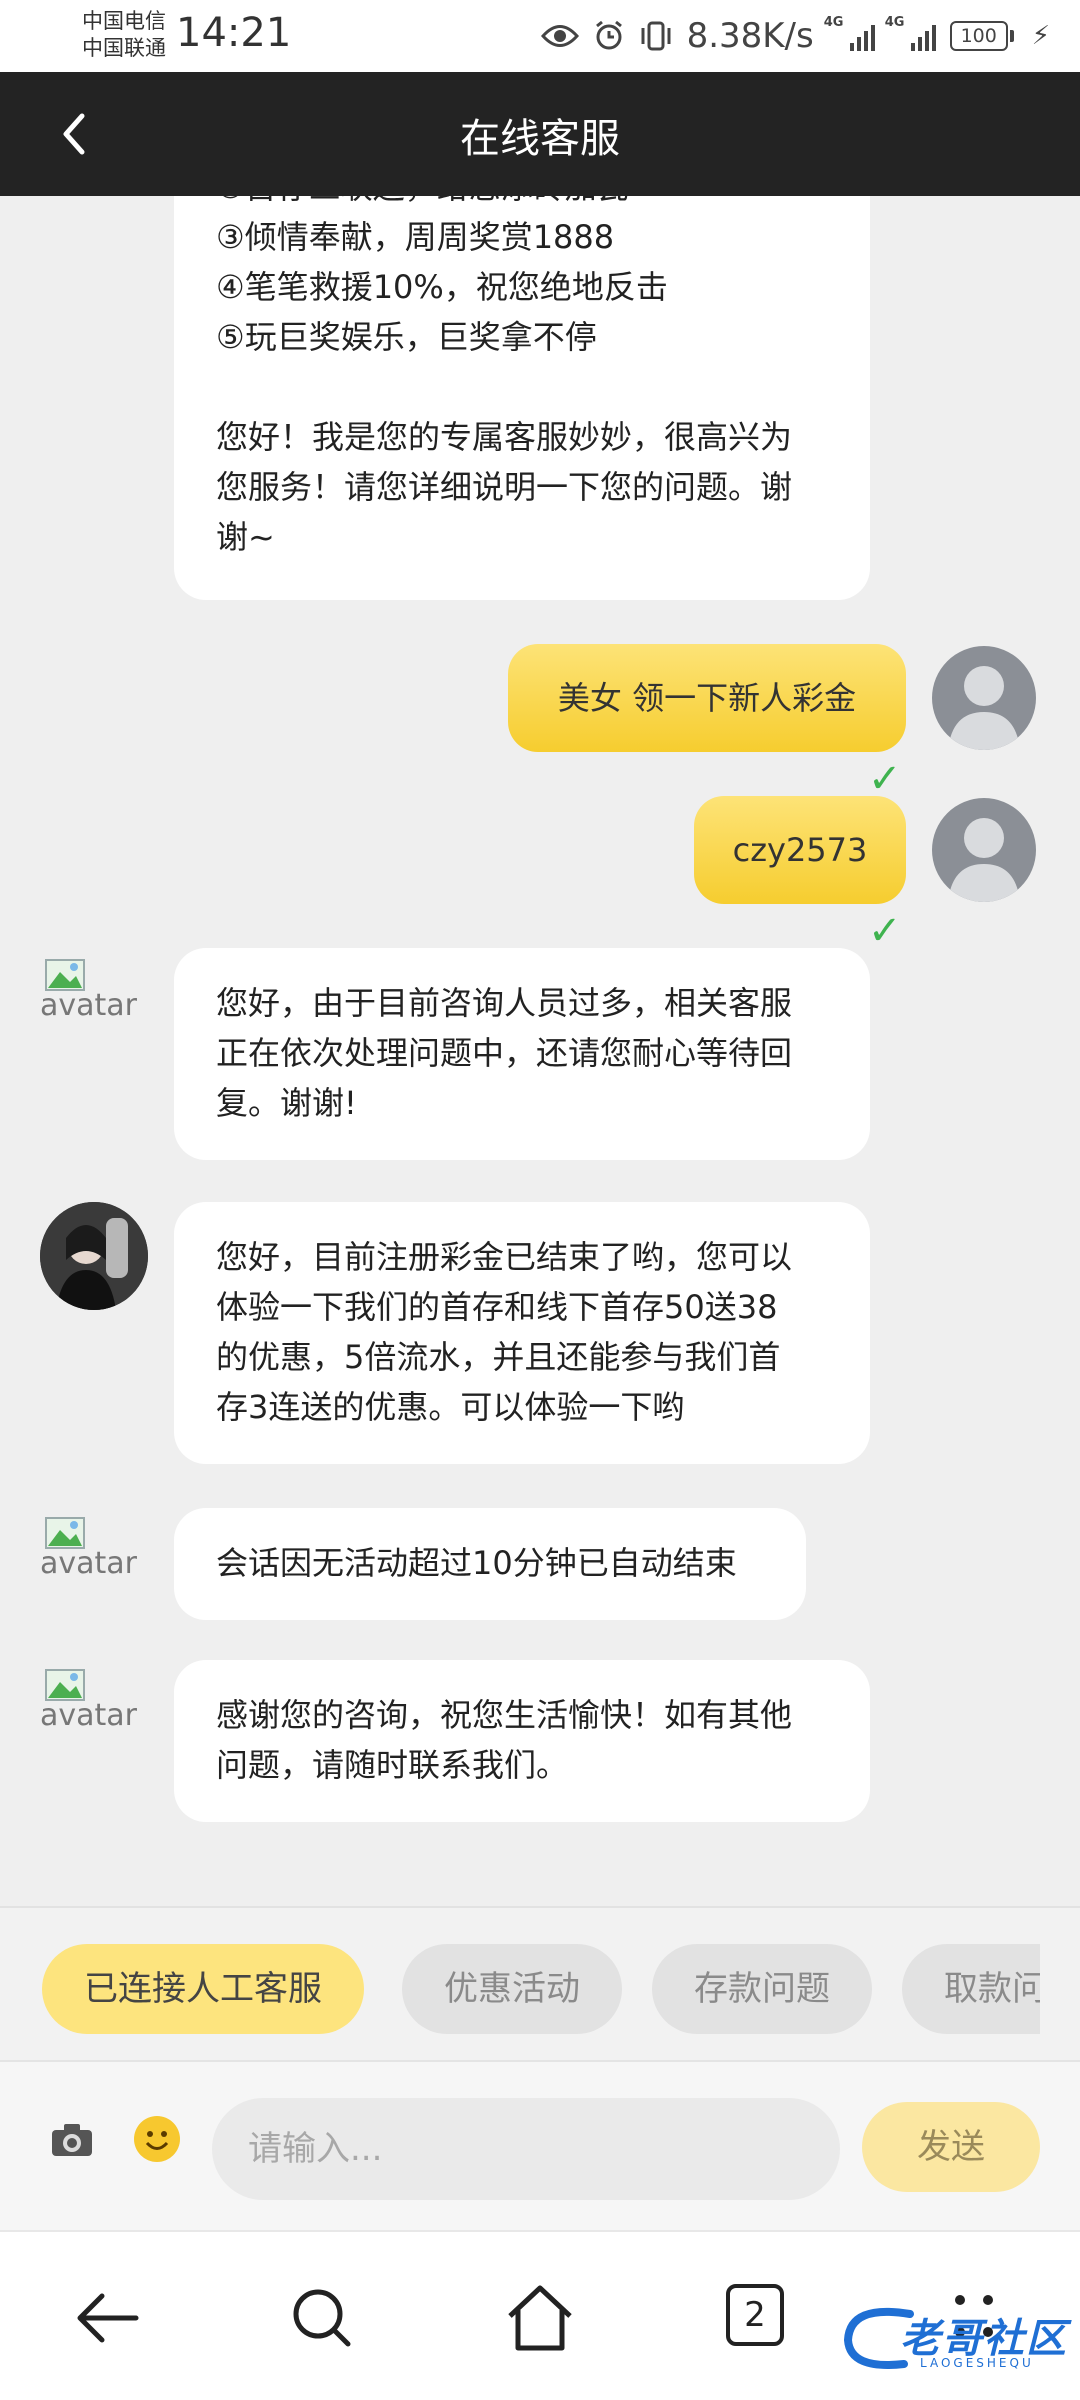 The image size is (1080, 2400). Describe the element at coordinates (392, 1765) in the screenshot. I see `bot3-line-2: 问题，请随时联系我们。` at that location.